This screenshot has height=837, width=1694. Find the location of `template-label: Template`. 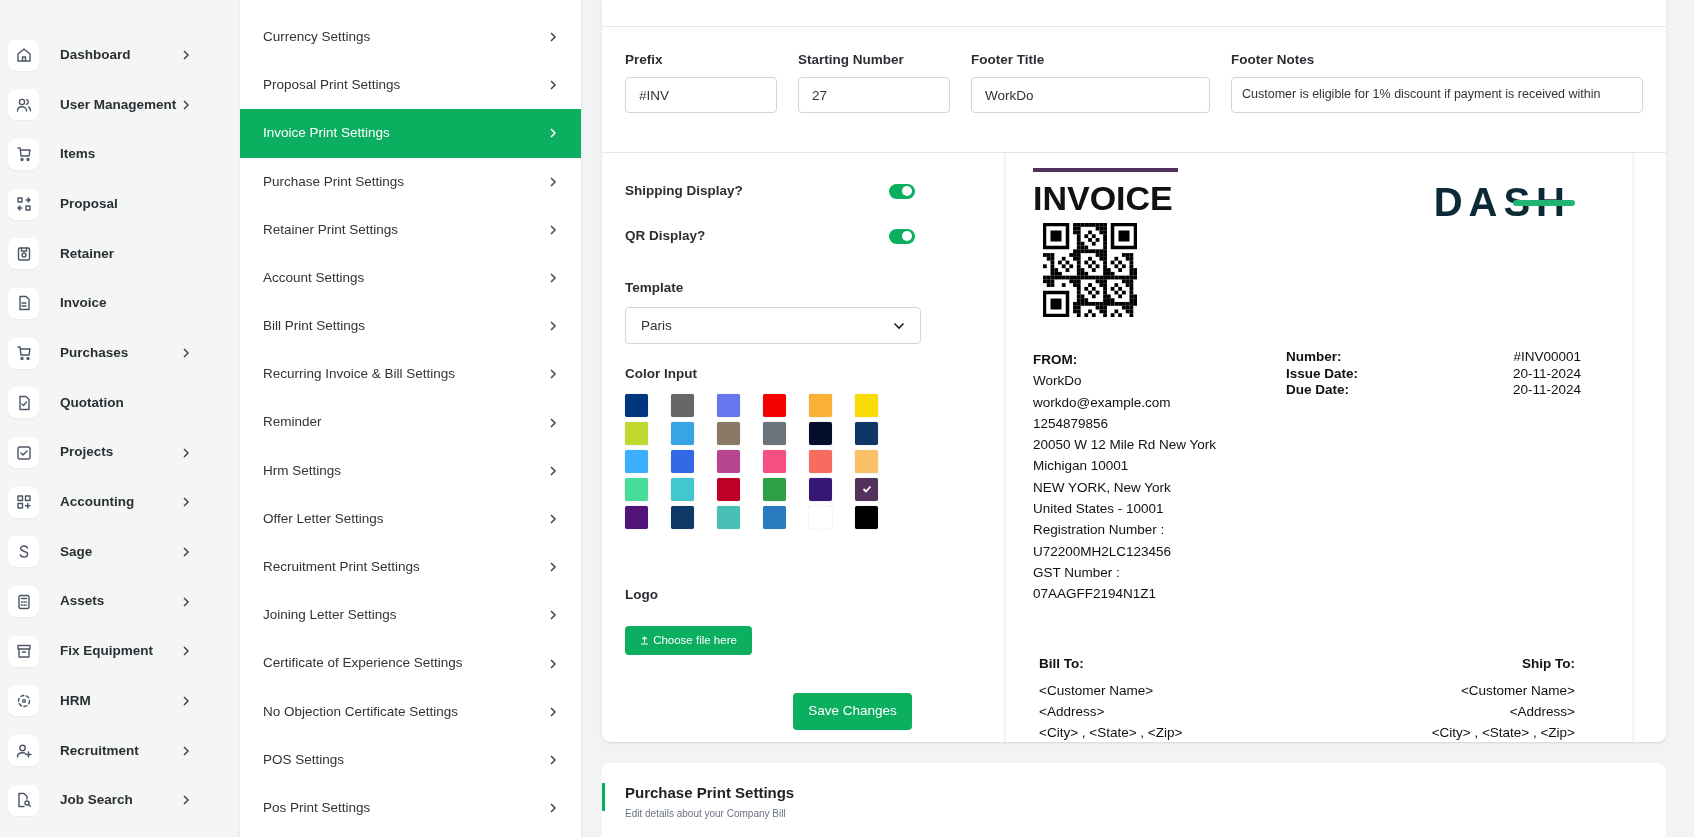

template-label: Template is located at coordinates (655, 288).